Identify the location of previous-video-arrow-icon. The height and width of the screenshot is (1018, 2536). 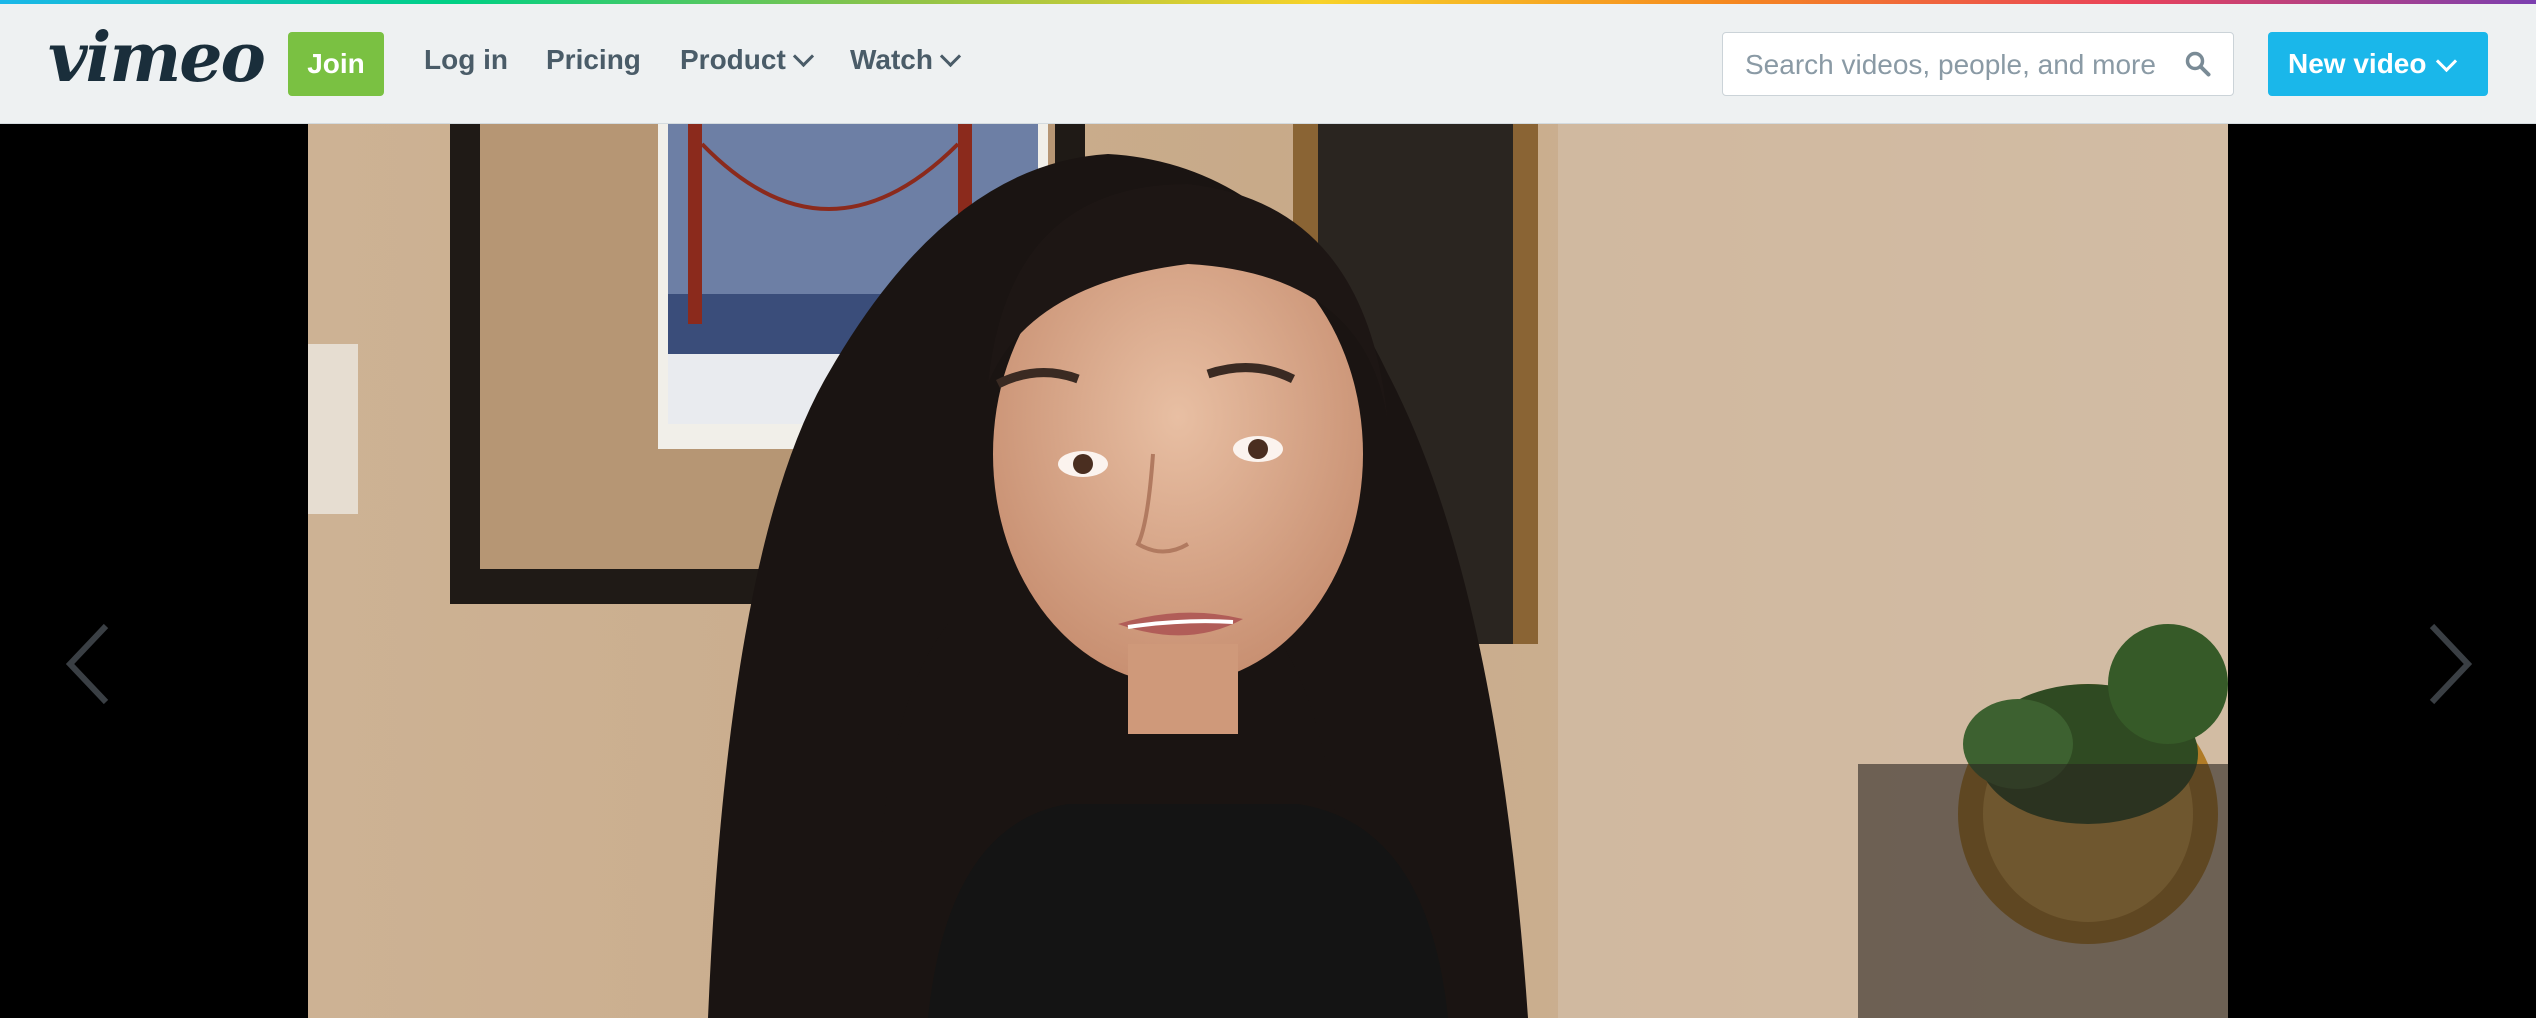
(88, 664).